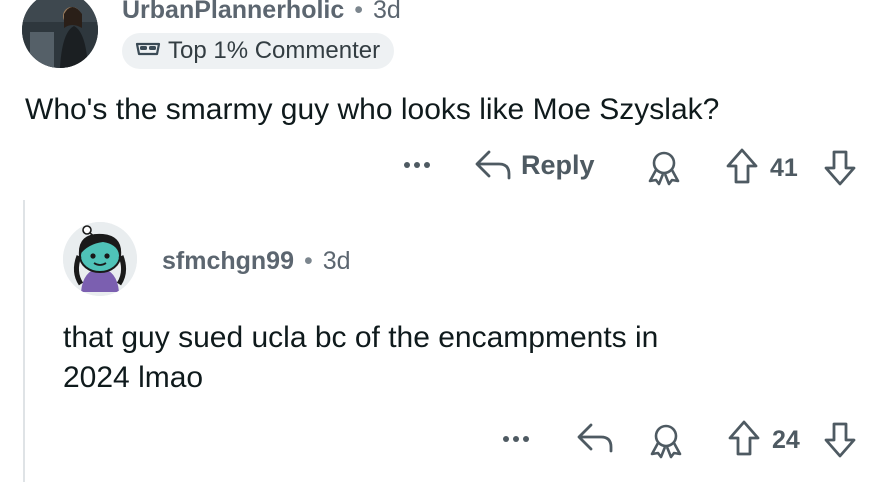 This screenshot has width=882, height=482. I want to click on comment-meta: UrbanPlannerholic • 3d, so click(261, 12).